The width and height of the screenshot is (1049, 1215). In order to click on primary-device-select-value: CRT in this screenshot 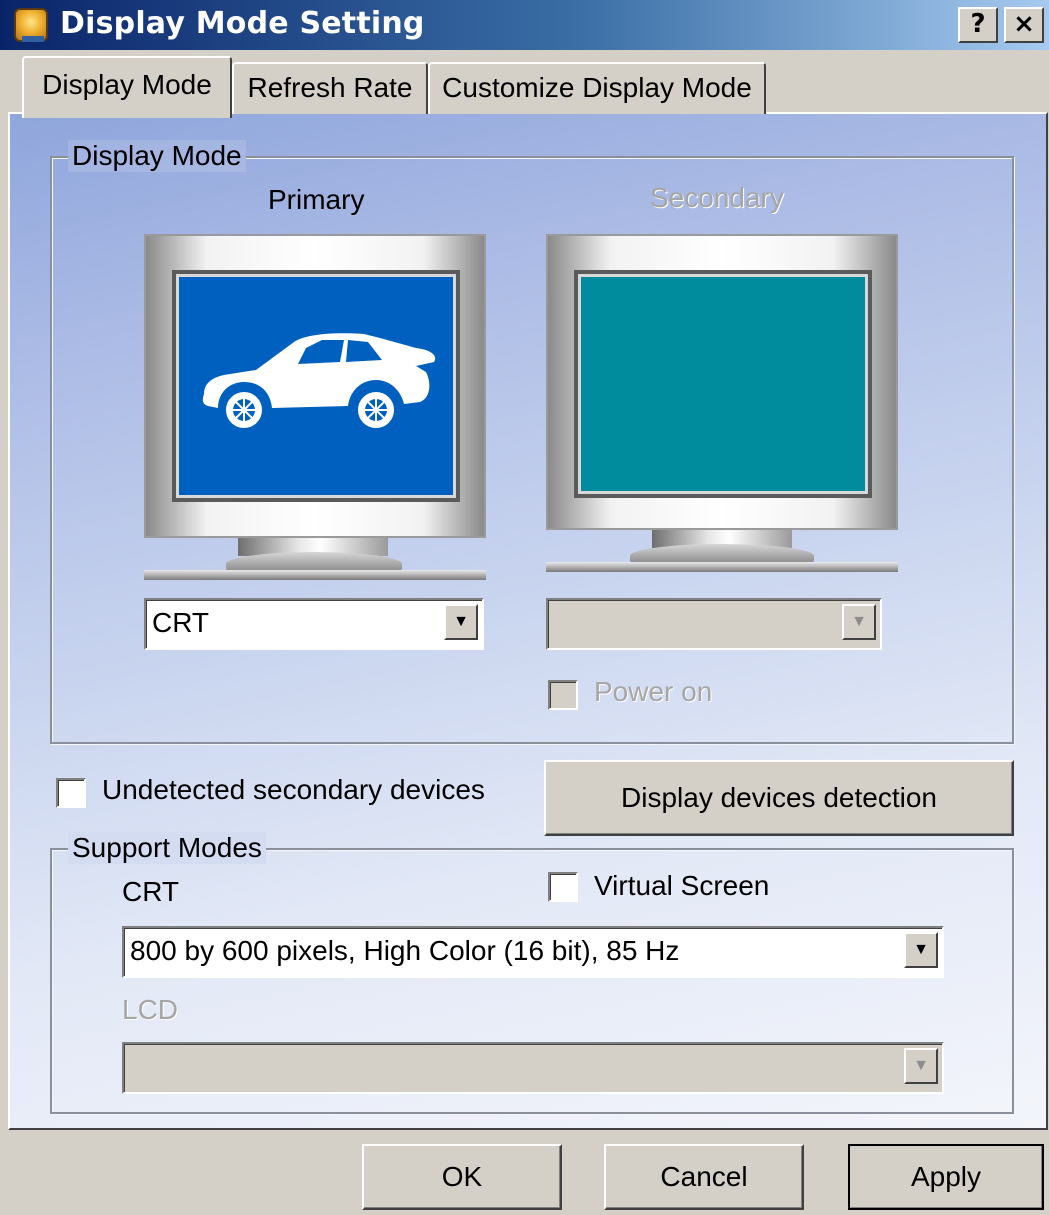, I will do `click(181, 622)`.